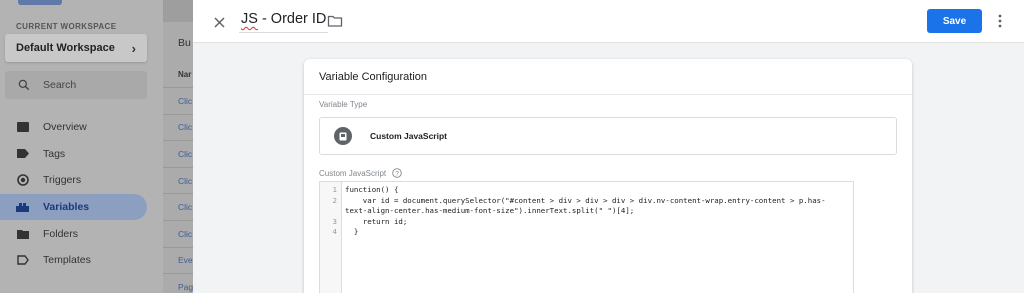 Image resolution: width=1024 pixels, height=293 pixels. What do you see at coordinates (40, 2) in the screenshot?
I see `top-accent` at bounding box center [40, 2].